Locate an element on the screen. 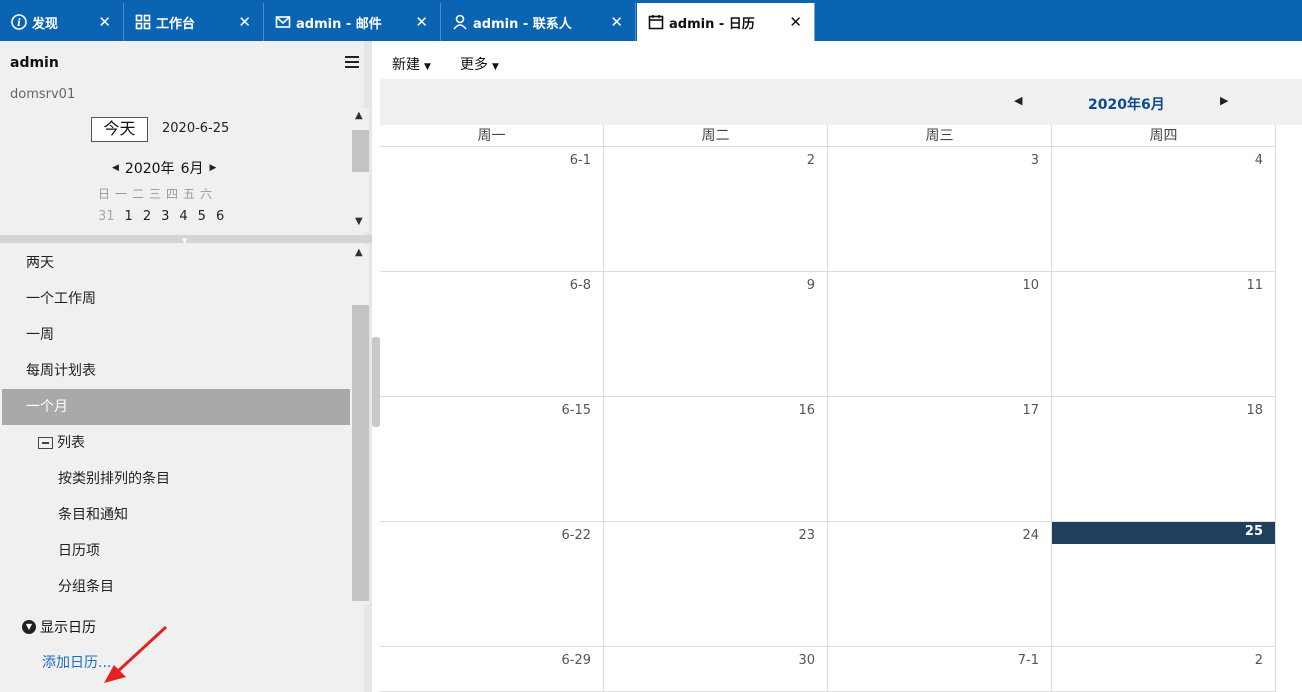 The width and height of the screenshot is (1302, 692). day-number: 2 is located at coordinates (1258, 660).